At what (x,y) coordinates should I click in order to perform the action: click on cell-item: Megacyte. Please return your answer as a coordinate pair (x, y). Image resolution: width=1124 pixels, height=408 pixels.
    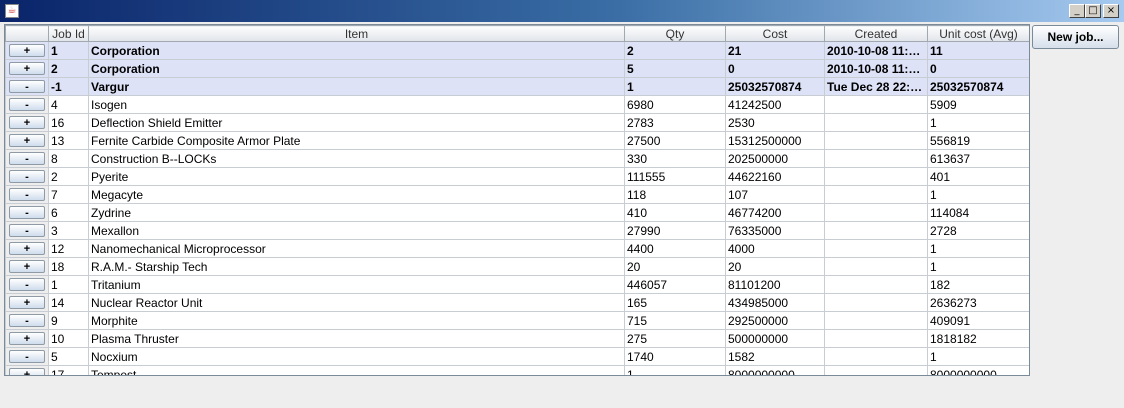
    Looking at the image, I should click on (356, 194).